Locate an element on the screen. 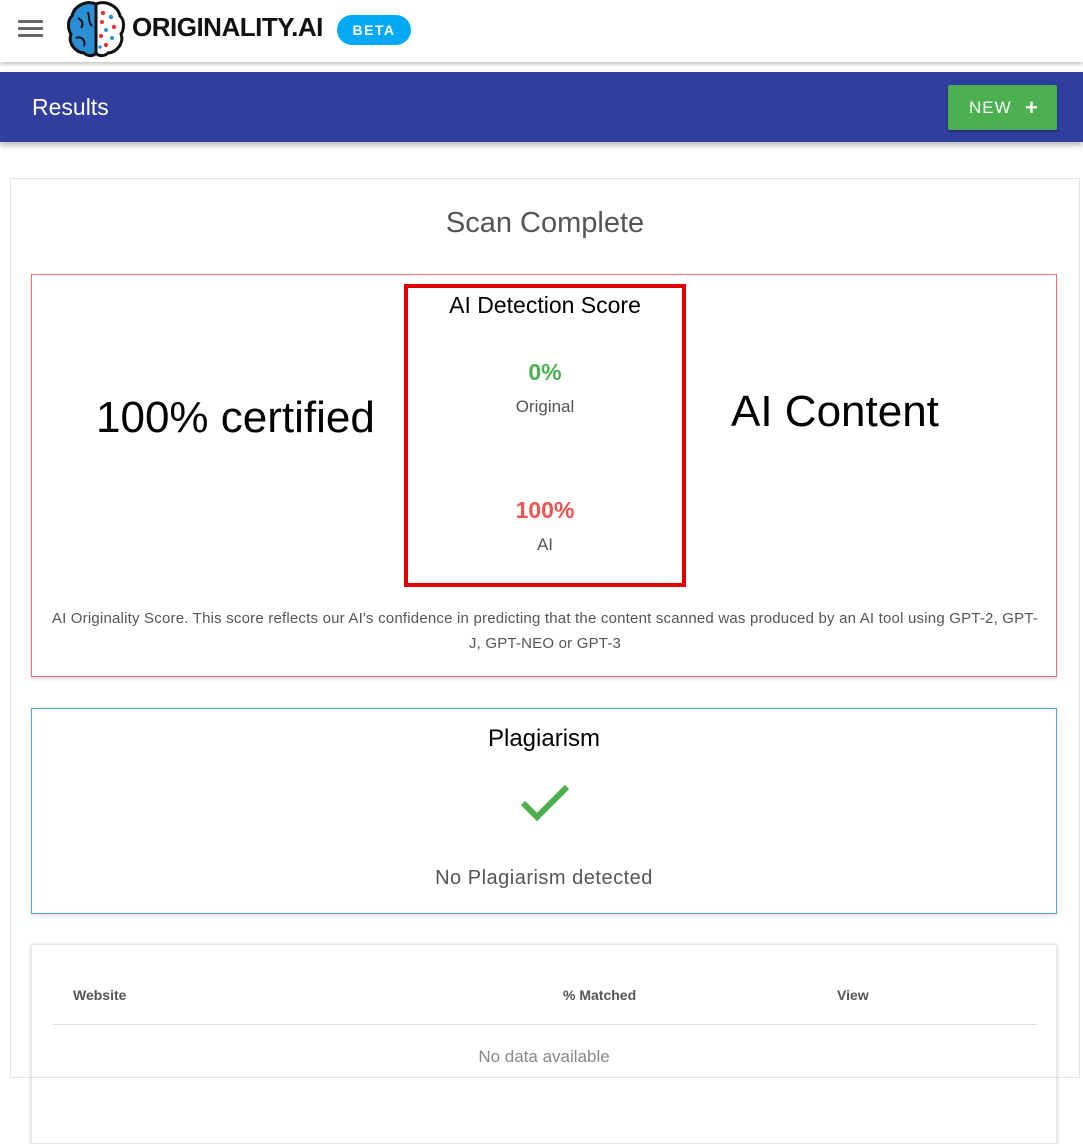 The width and height of the screenshot is (1083, 1144). column-header-website: Website is located at coordinates (99, 995).